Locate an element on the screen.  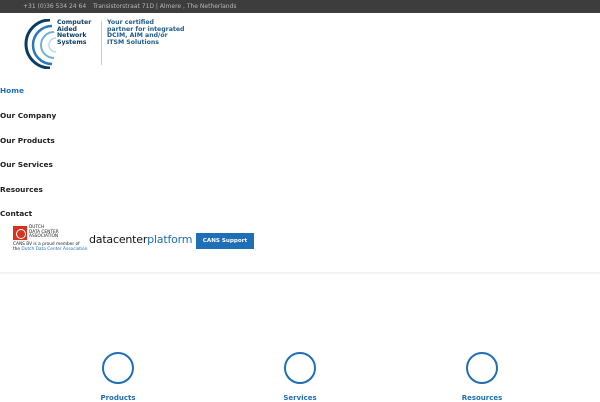
feature-label: Products is located at coordinates (118, 398).